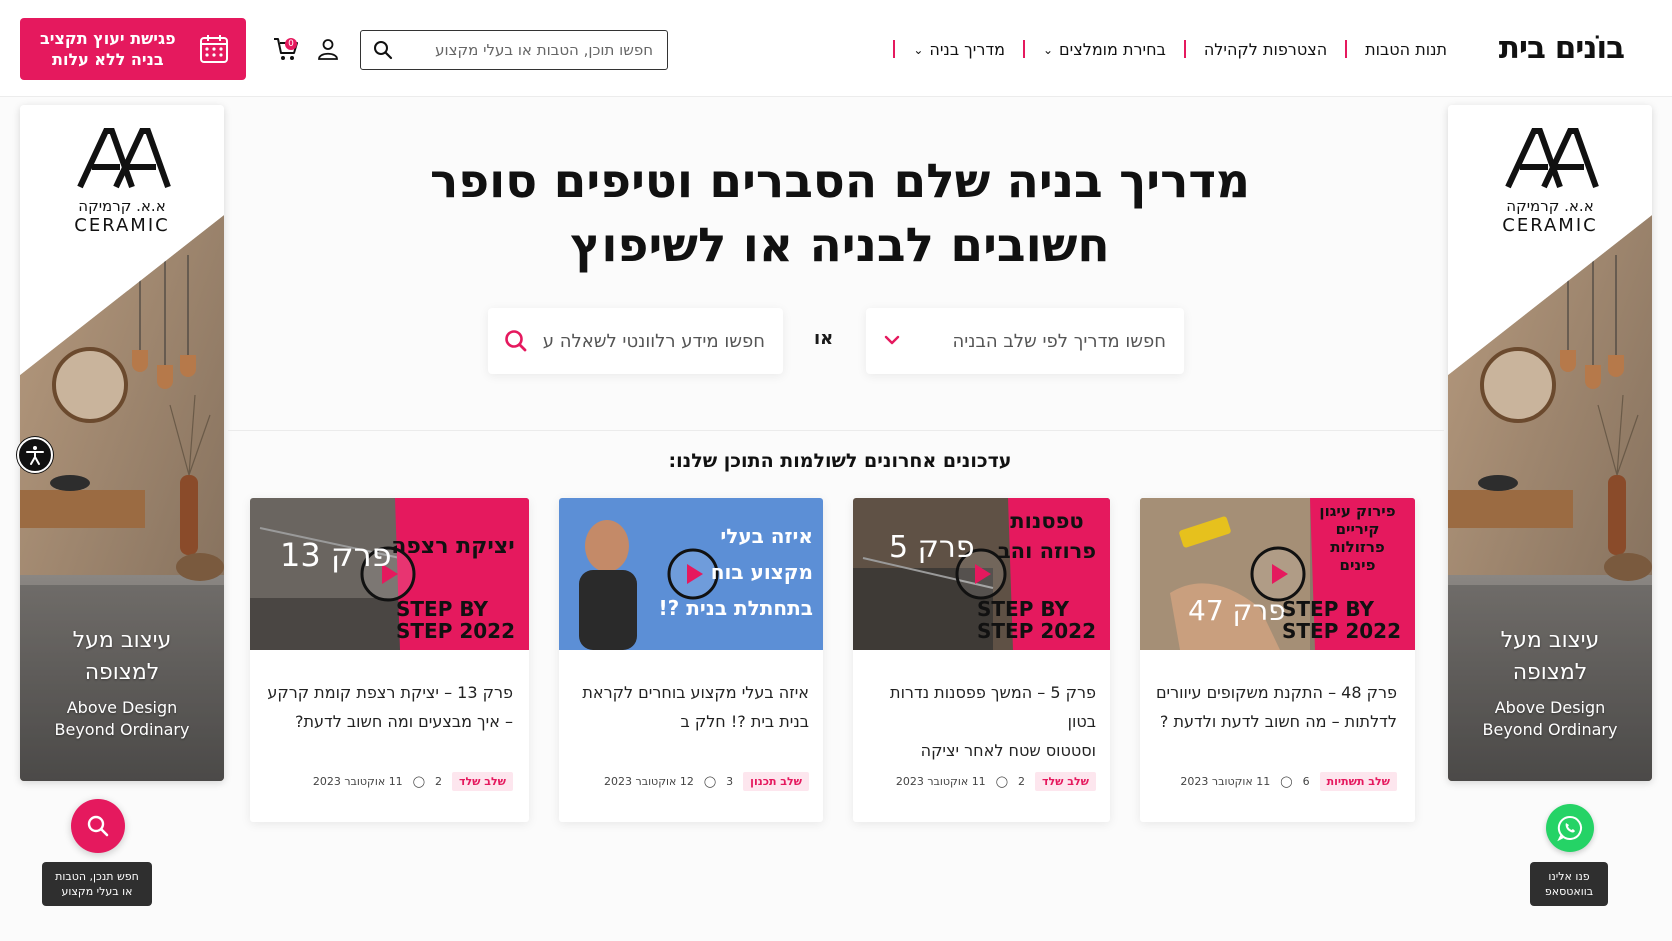  What do you see at coordinates (336, 555) in the screenshot?
I see `thumb-episode: פרק 13` at bounding box center [336, 555].